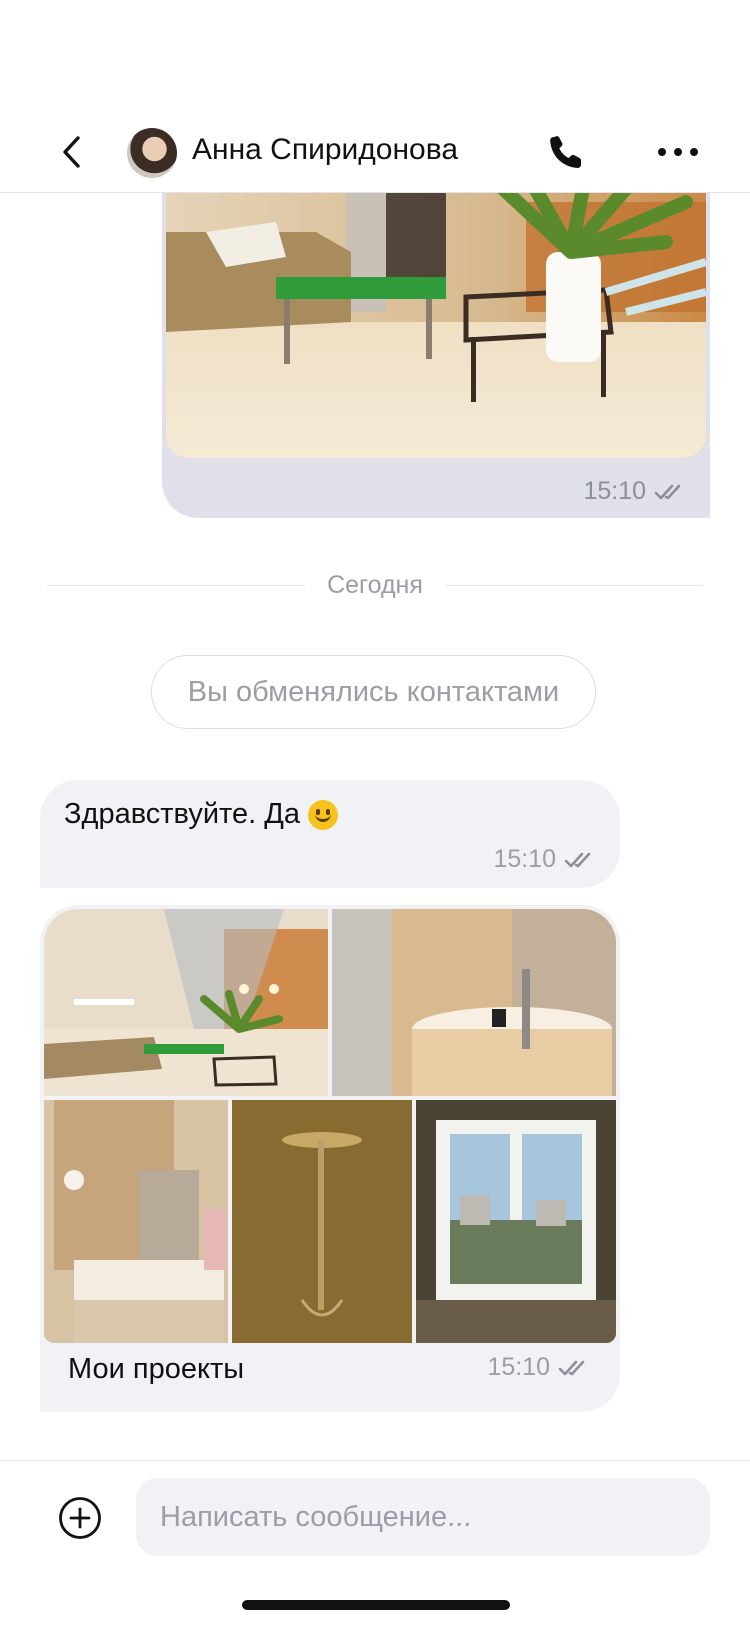 The width and height of the screenshot is (750, 1625). I want to click on window-view-photo, so click(516, 1221).